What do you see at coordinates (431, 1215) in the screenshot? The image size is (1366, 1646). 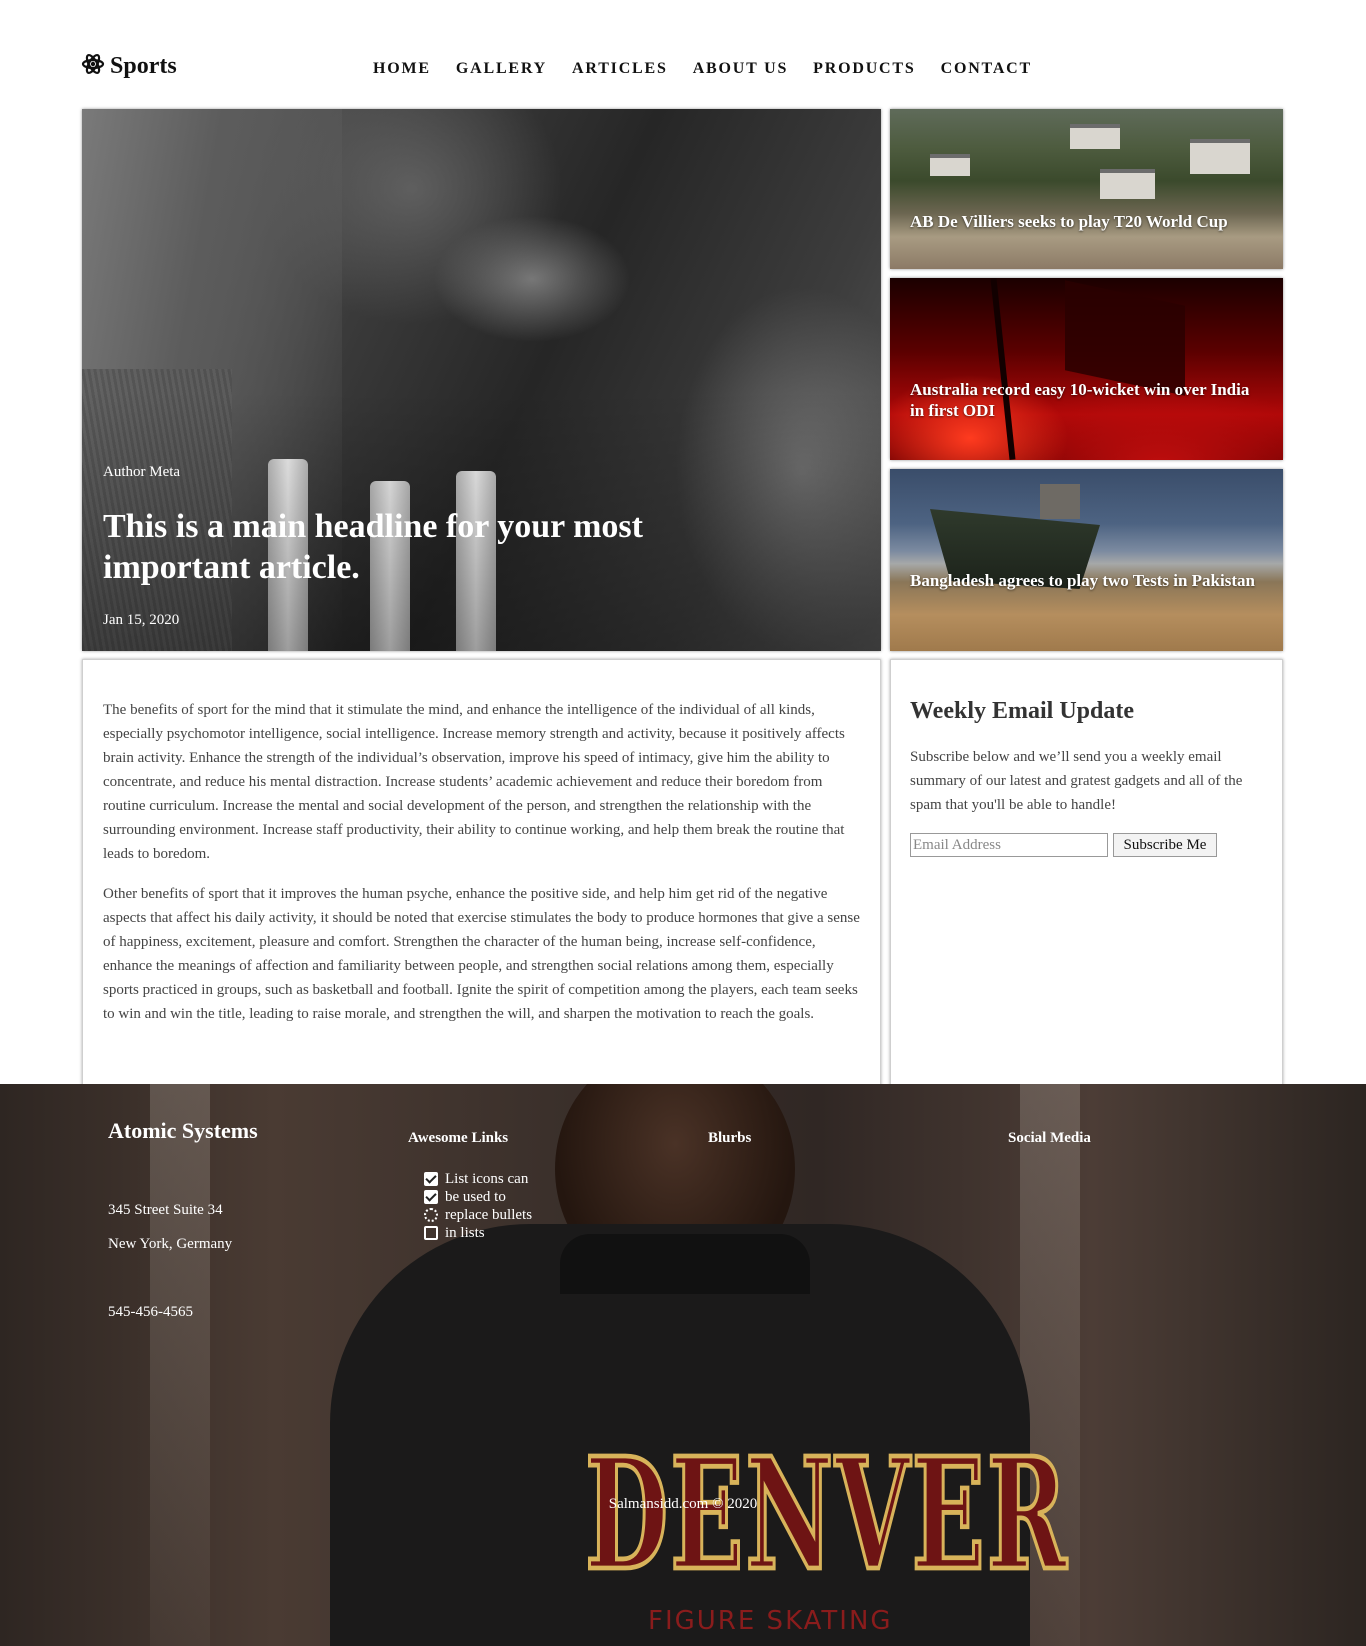 I see `spinner-icon` at bounding box center [431, 1215].